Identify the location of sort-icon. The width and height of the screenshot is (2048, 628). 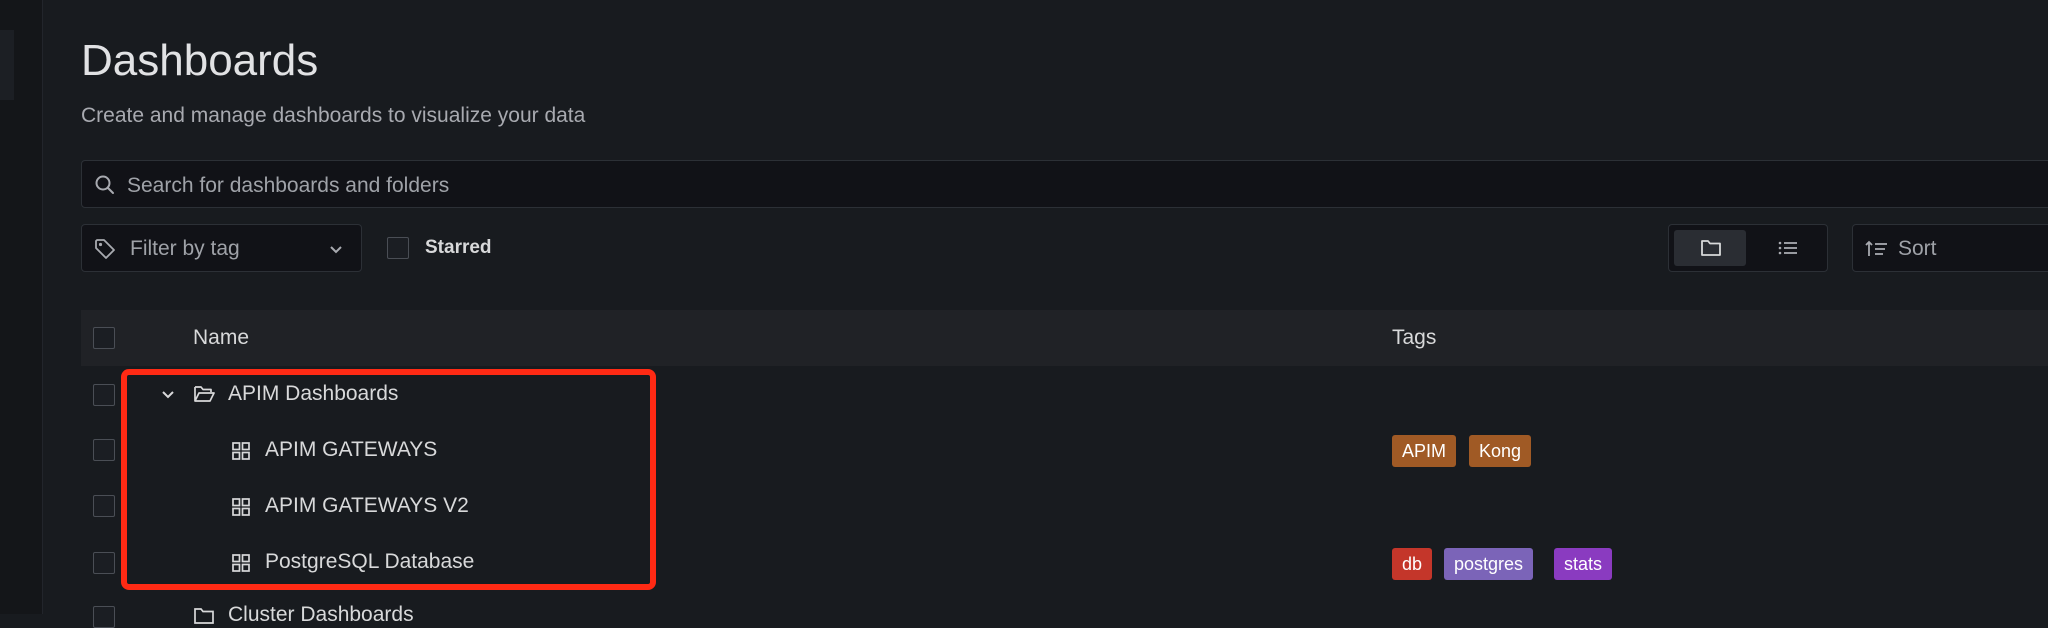
(1876, 248).